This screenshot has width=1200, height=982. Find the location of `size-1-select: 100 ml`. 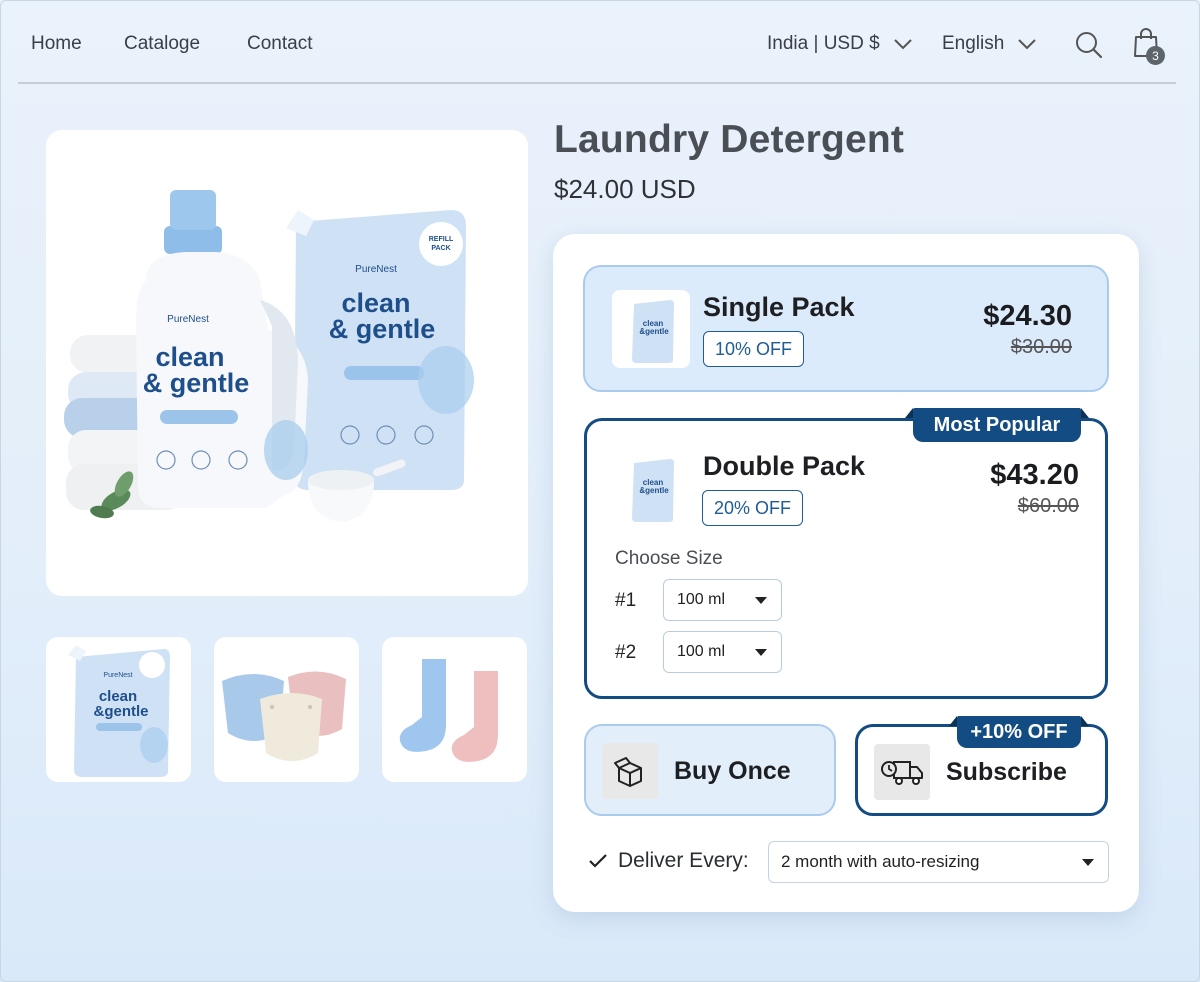

size-1-select: 100 ml is located at coordinates (722, 600).